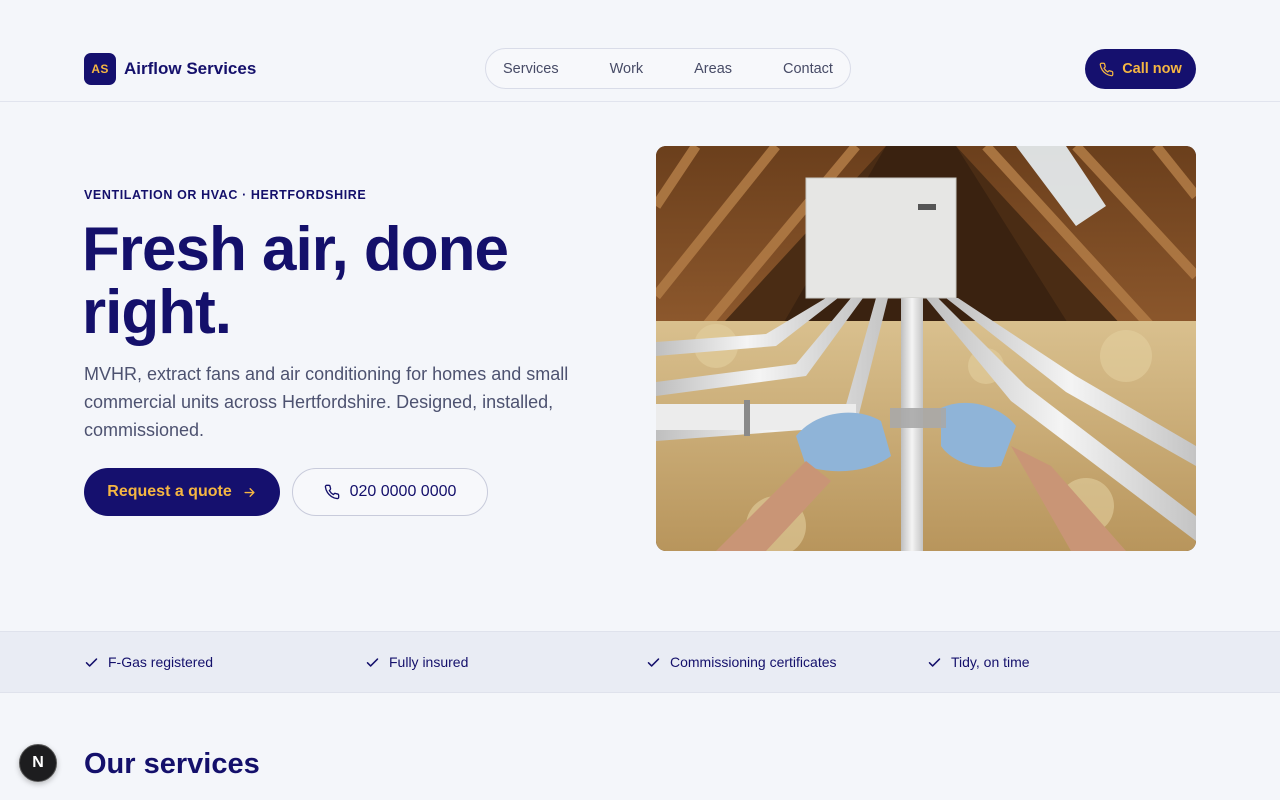  What do you see at coordinates (190, 68) in the screenshot?
I see `brand-name: Airflow Services` at bounding box center [190, 68].